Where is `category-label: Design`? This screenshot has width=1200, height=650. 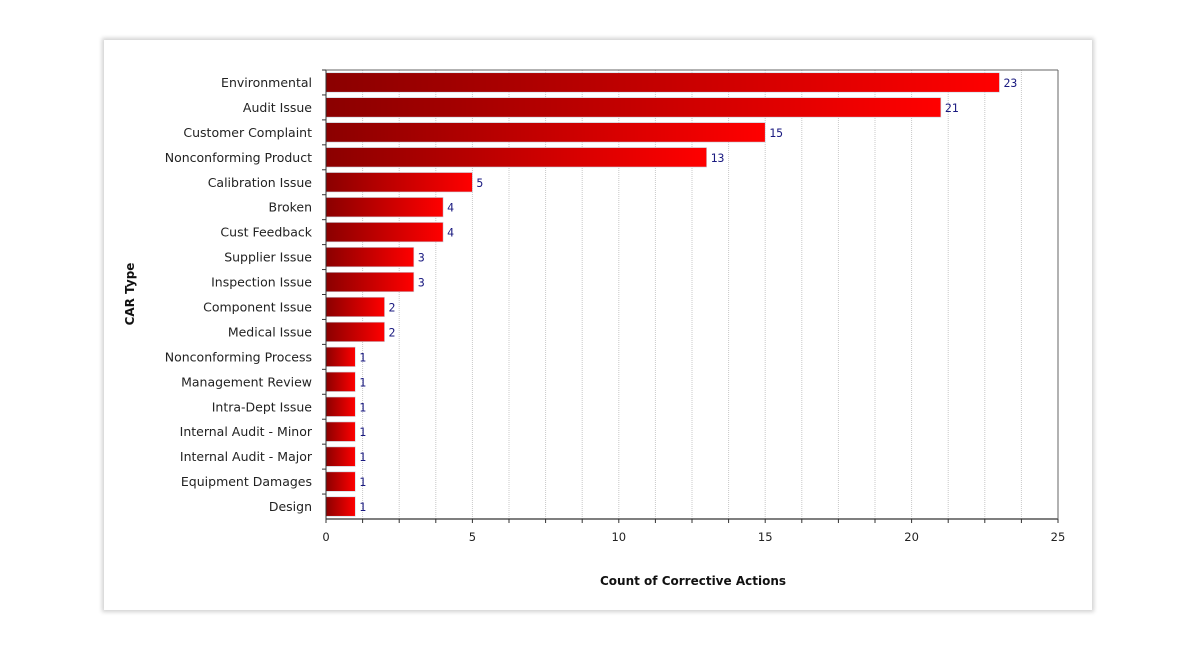
category-label: Design is located at coordinates (290, 506).